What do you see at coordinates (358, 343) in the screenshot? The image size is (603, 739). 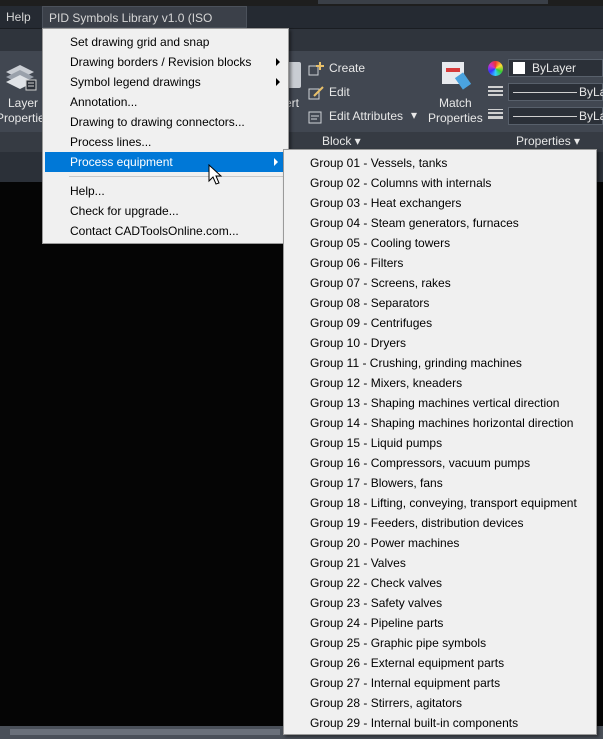 I see `submenu-item-label: Group 10 - Dryers` at bounding box center [358, 343].